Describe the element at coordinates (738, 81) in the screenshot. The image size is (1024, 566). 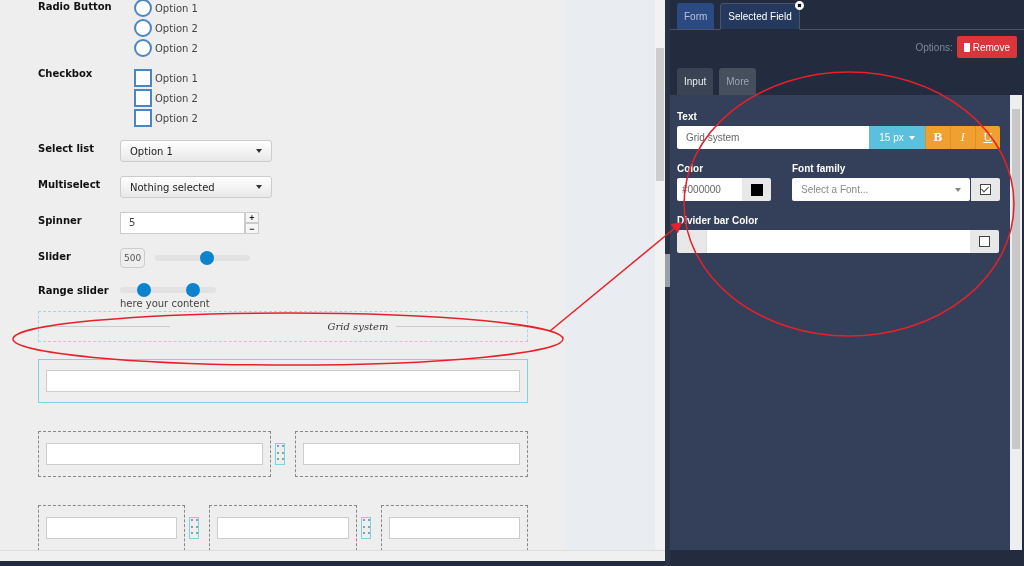
I see `panel-tab: More` at that location.